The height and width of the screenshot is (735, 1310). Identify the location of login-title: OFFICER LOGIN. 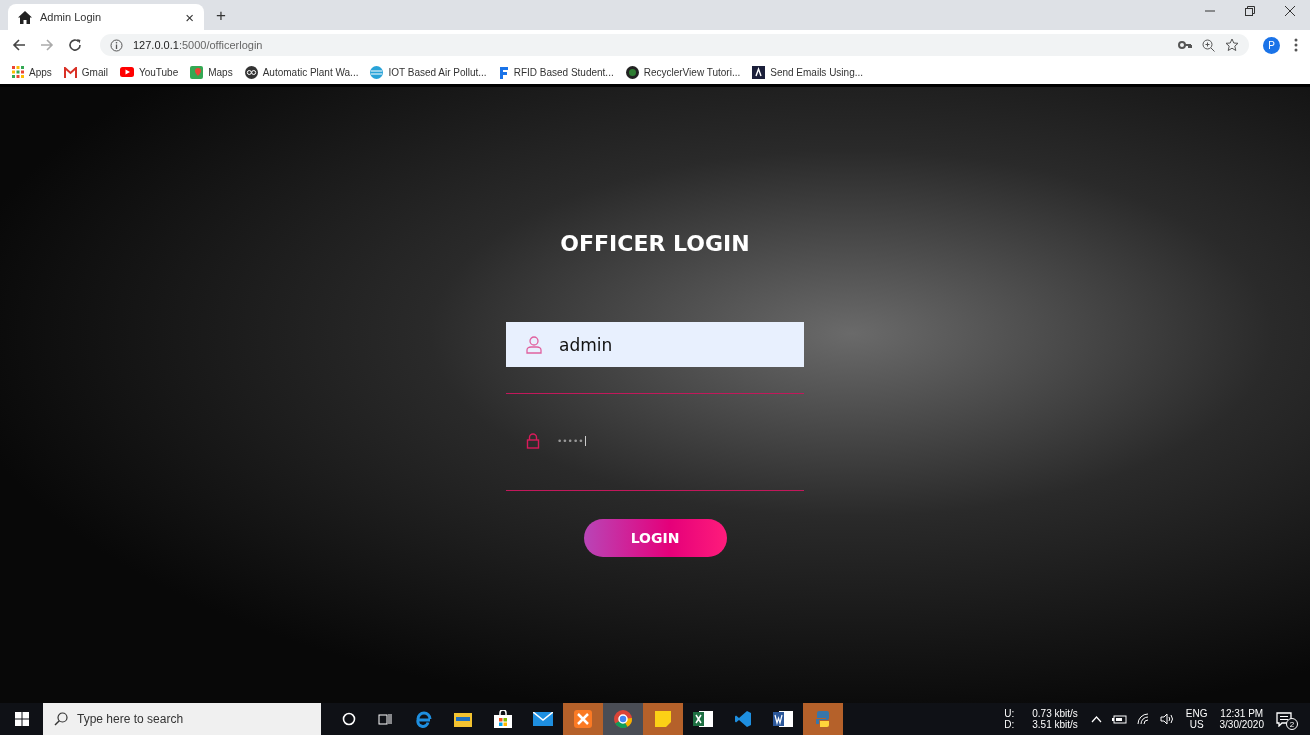
(655, 243).